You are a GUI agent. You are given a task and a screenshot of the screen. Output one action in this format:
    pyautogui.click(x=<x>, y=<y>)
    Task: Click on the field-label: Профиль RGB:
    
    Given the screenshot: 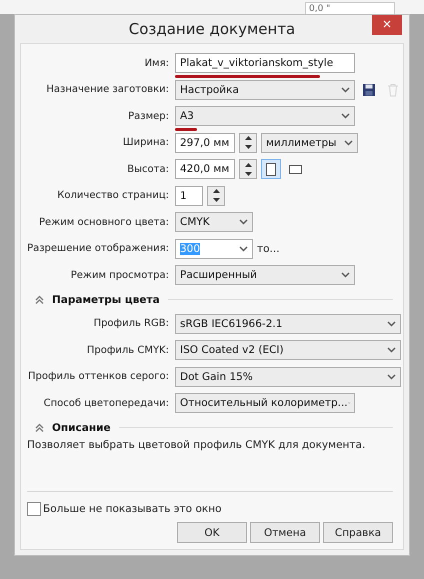 What is the action you would take?
    pyautogui.click(x=130, y=324)
    